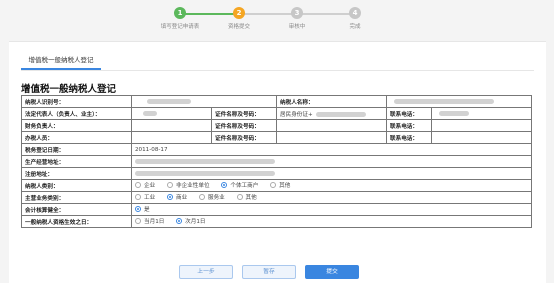 The height and width of the screenshot is (283, 554). What do you see at coordinates (244, 186) in the screenshot?
I see `radio-label: 个体工商户` at bounding box center [244, 186].